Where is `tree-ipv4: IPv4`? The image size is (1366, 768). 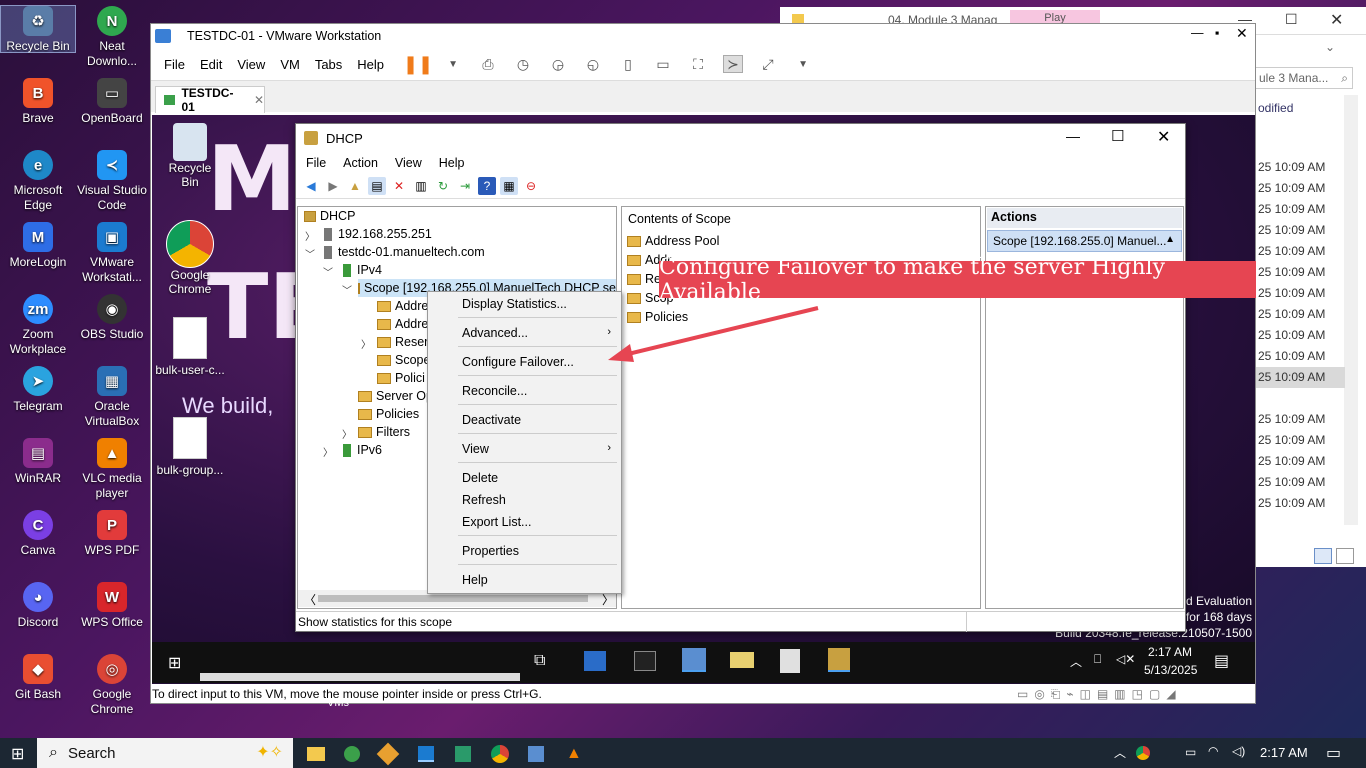 tree-ipv4: IPv4 is located at coordinates (362, 270).